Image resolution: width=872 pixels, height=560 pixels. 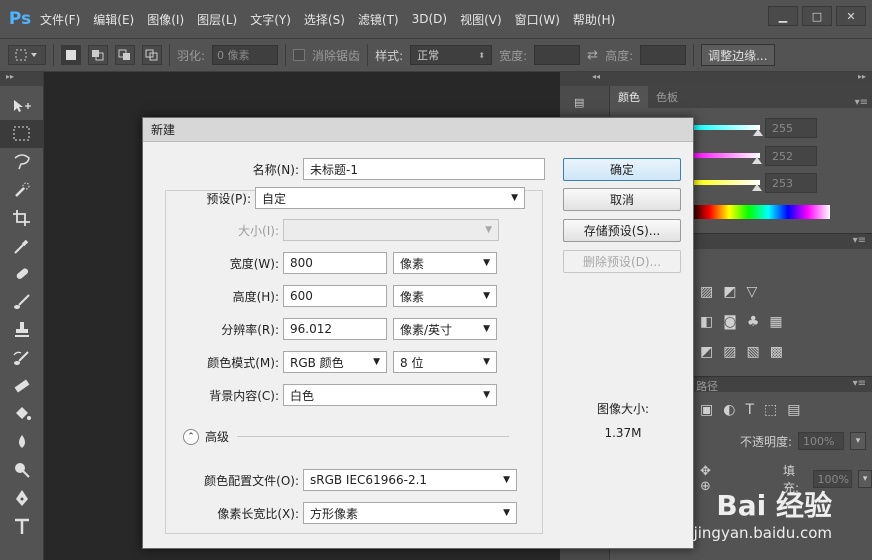 What do you see at coordinates (410, 480) in the screenshot?
I see `color-profile-select: sRGB IEC61966-2.1 ▼` at bounding box center [410, 480].